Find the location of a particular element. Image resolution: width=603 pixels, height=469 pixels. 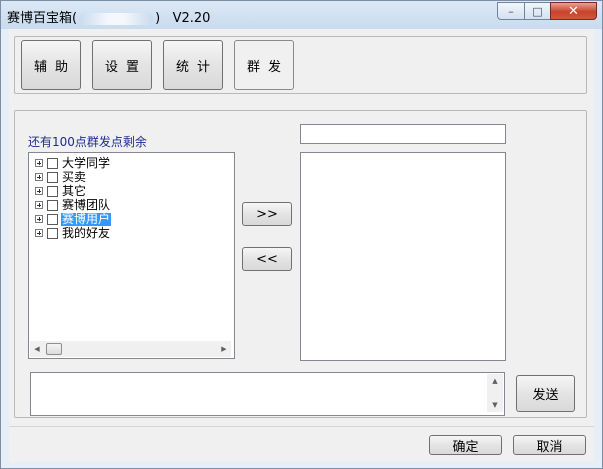

scroll-up-icon: ▲ is located at coordinates (495, 381).